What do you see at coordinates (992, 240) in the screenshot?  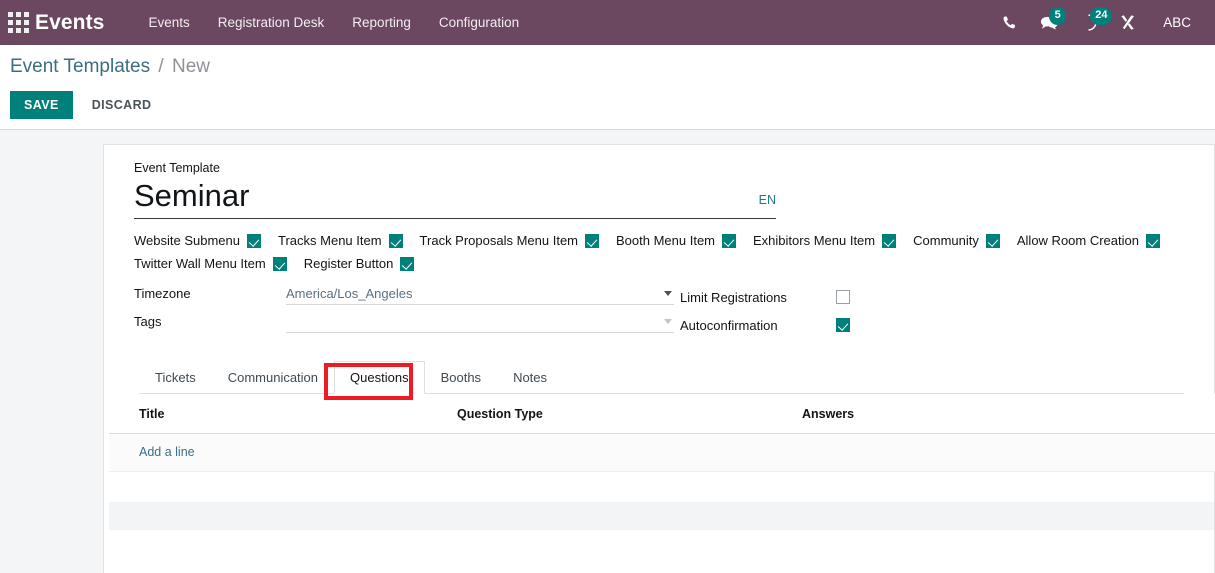 I see `checkbox-community` at bounding box center [992, 240].